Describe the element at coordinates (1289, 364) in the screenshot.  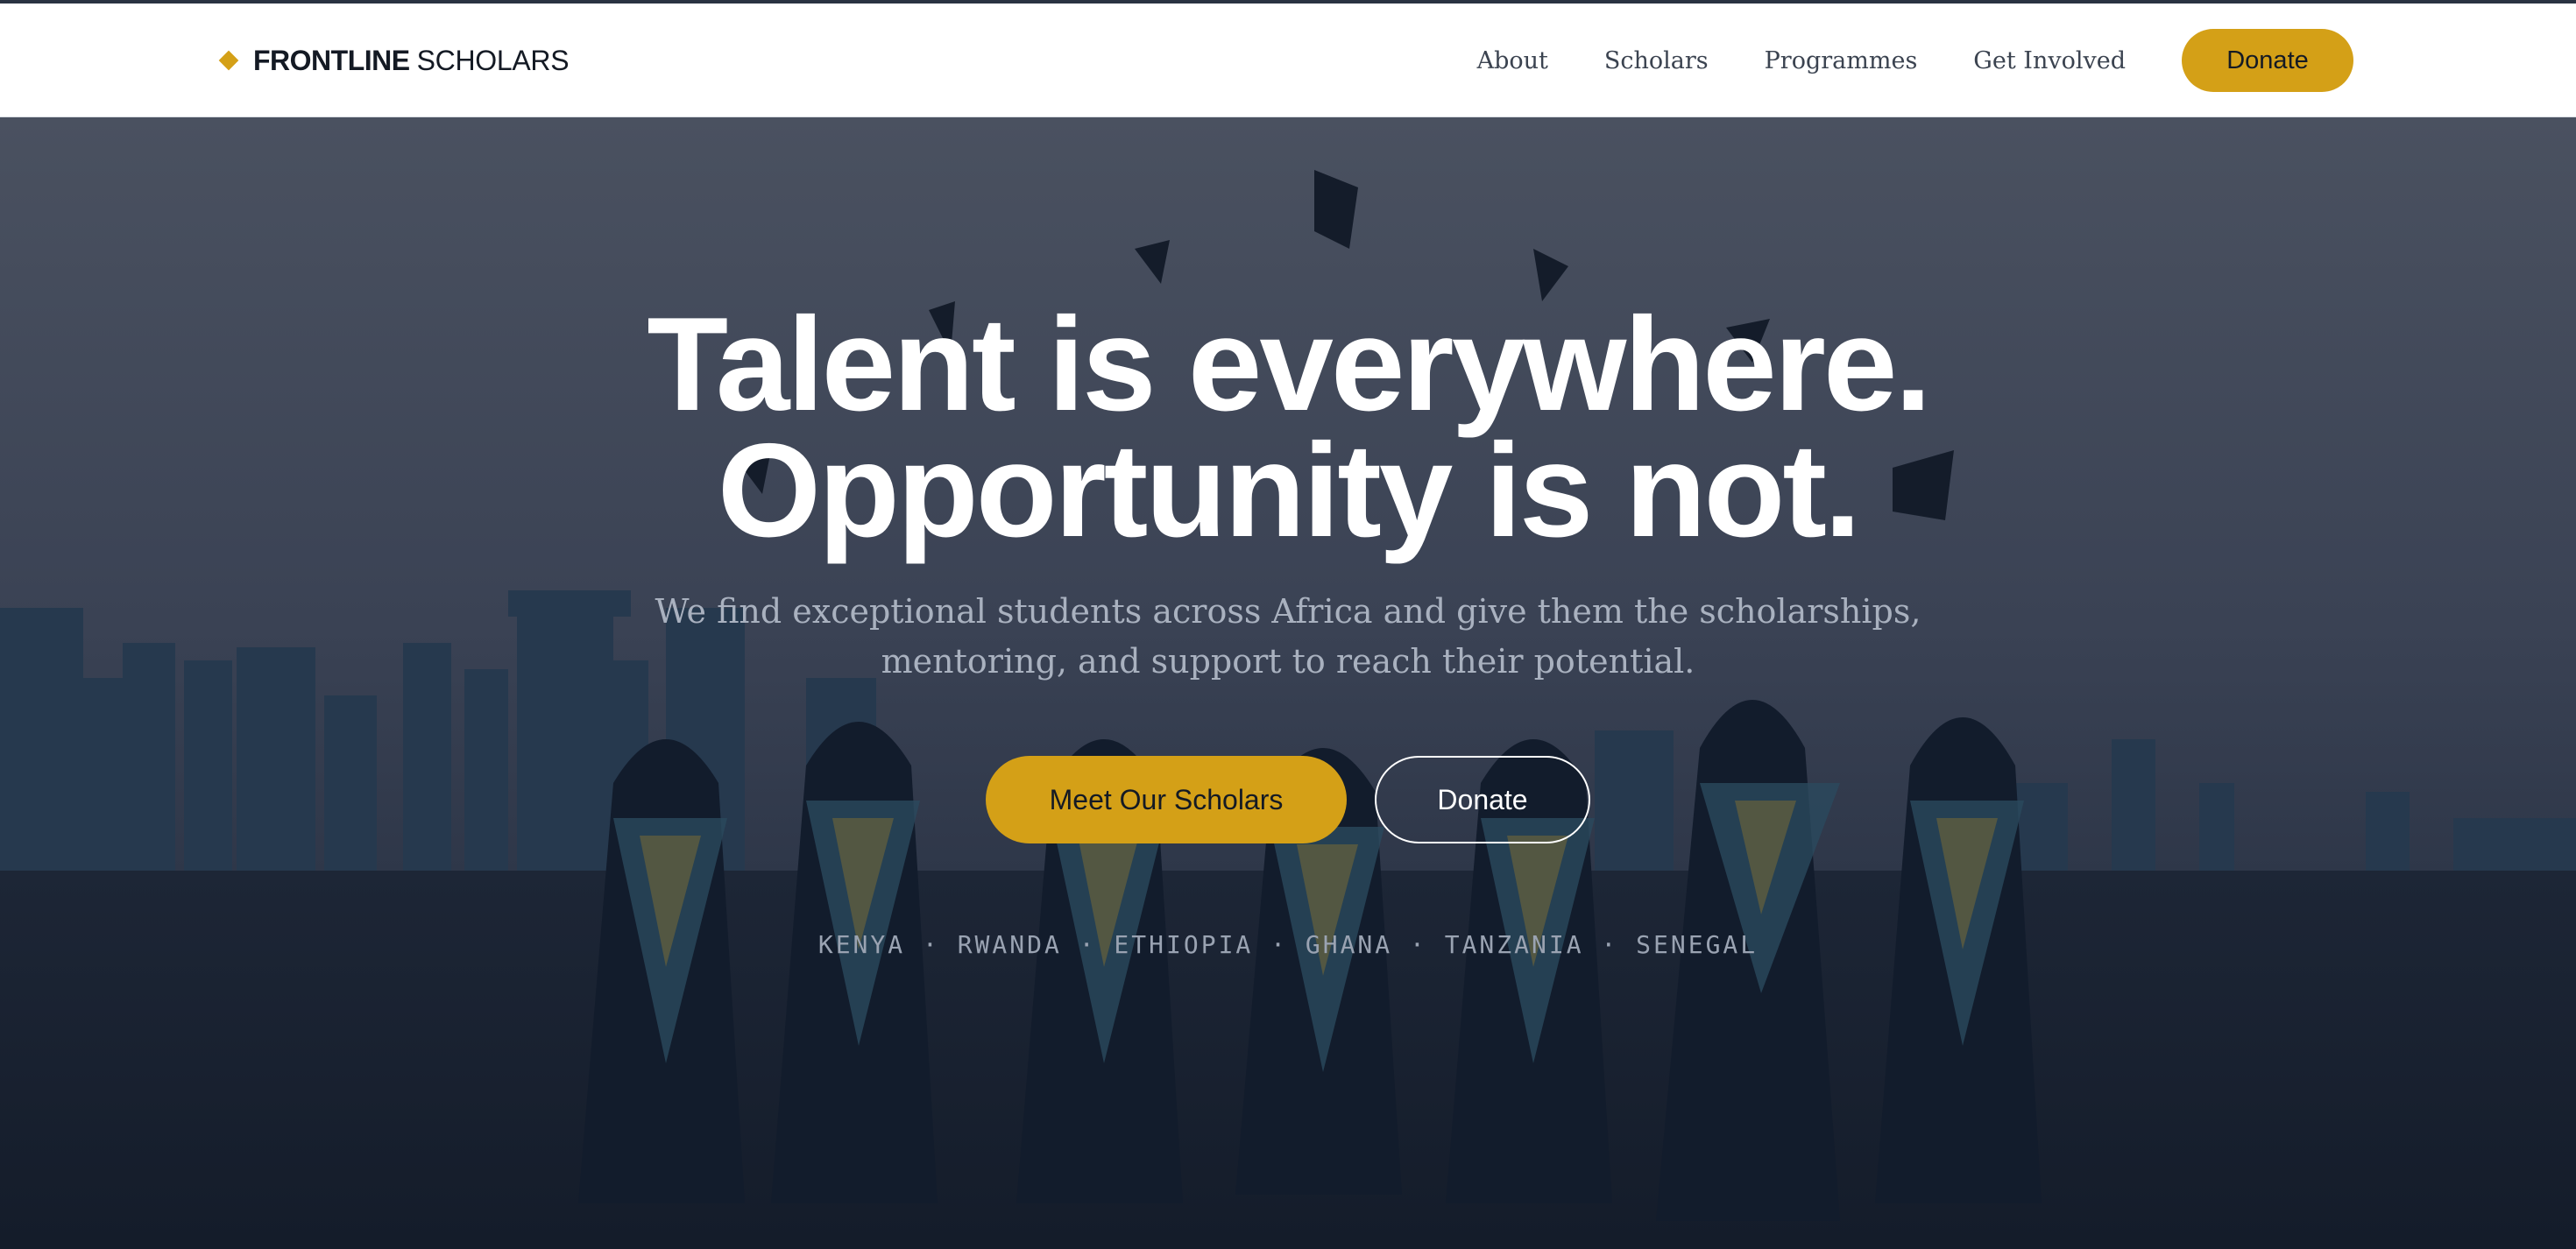
I see `hero-headline-line-1: Talent is everywhere.` at that location.